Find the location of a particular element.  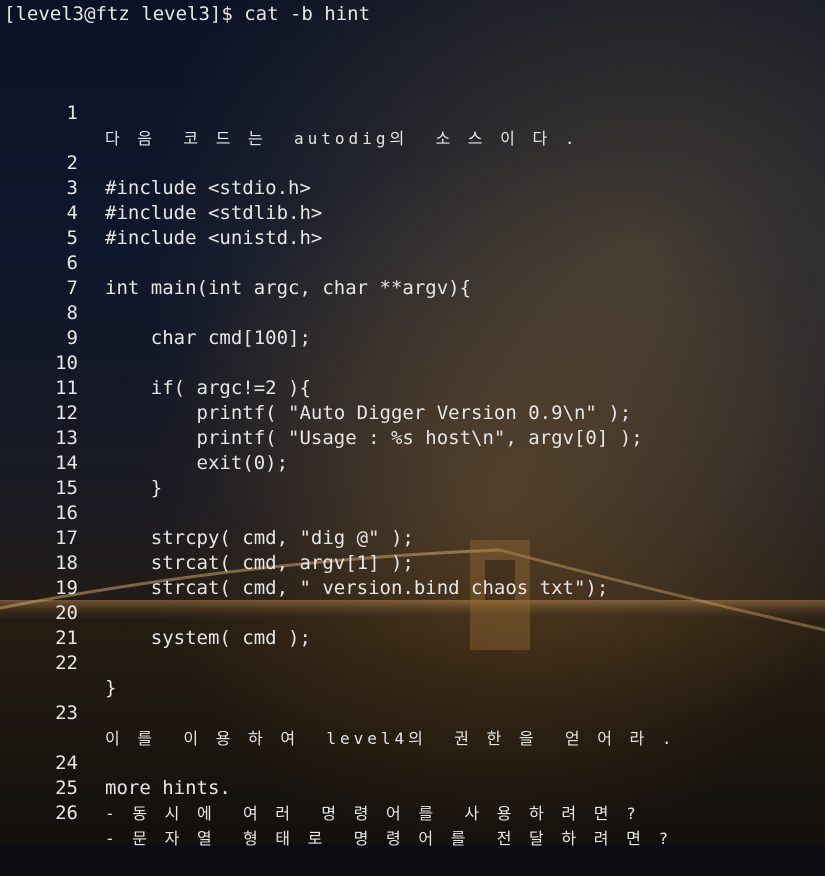

hint-line-15: 15 is located at coordinates (412, 475).